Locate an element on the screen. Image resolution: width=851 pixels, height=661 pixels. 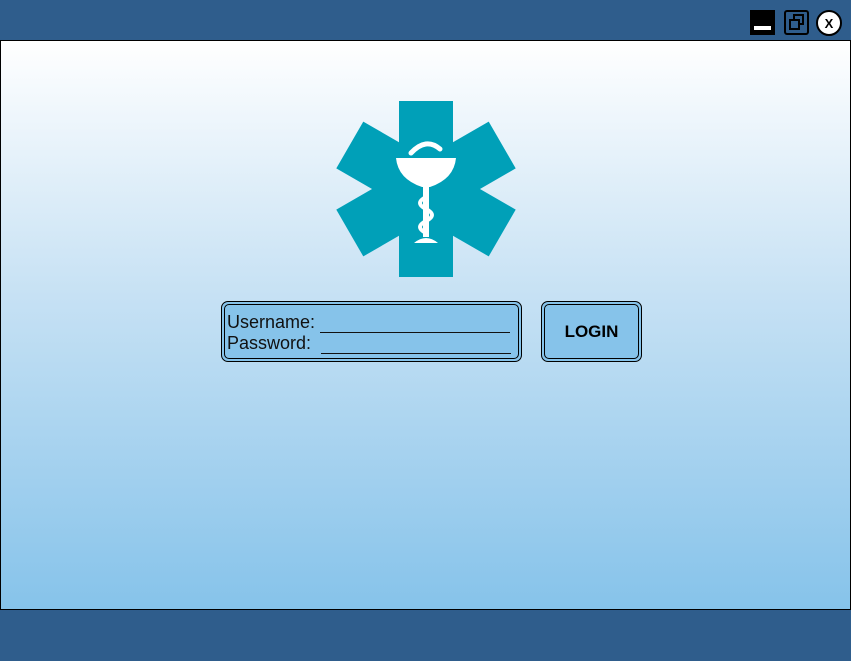
close-icon: X is located at coordinates (829, 23).